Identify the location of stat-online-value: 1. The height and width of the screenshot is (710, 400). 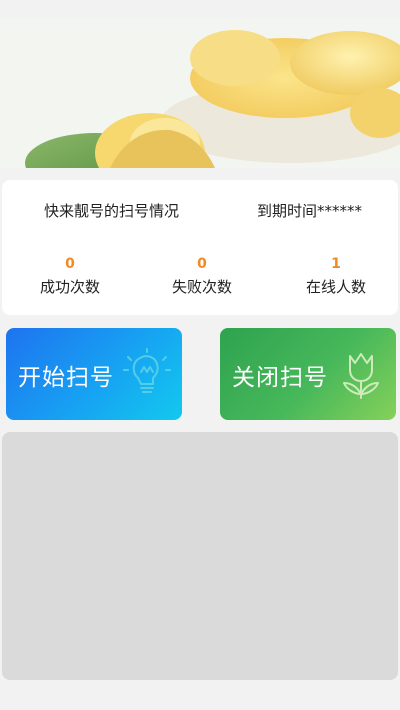
(336, 264).